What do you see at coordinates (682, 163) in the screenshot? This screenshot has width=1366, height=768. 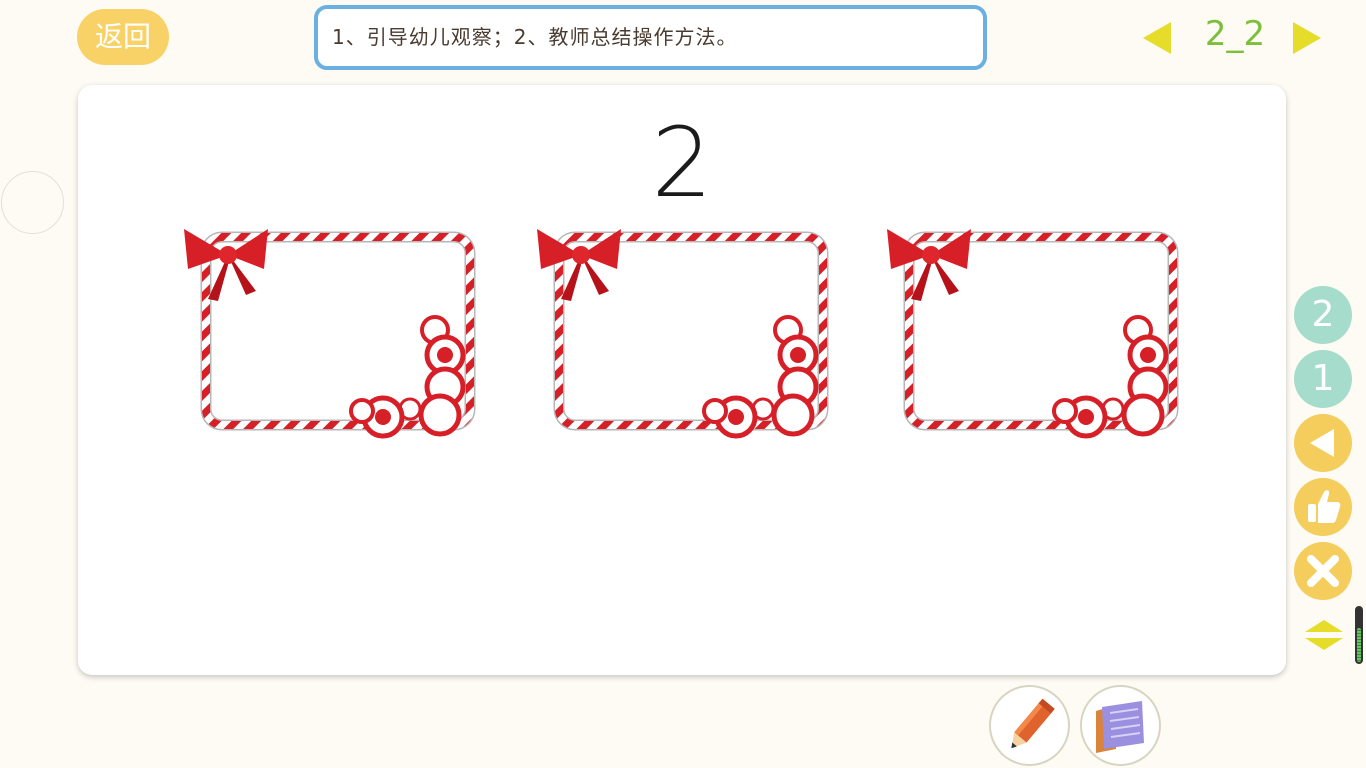 I see `target-number: 2` at bounding box center [682, 163].